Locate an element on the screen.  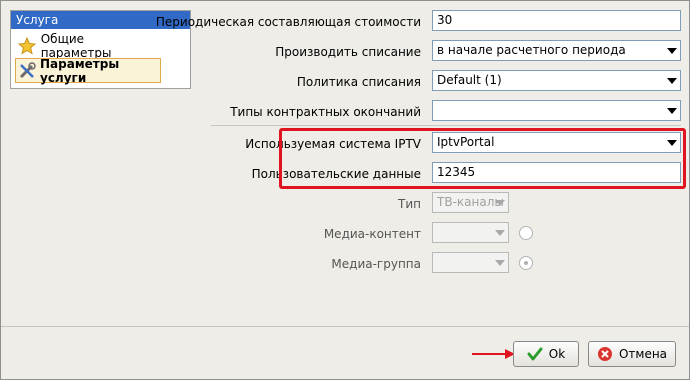
write-off-policy-select: Default (1) is located at coordinates (556, 80).